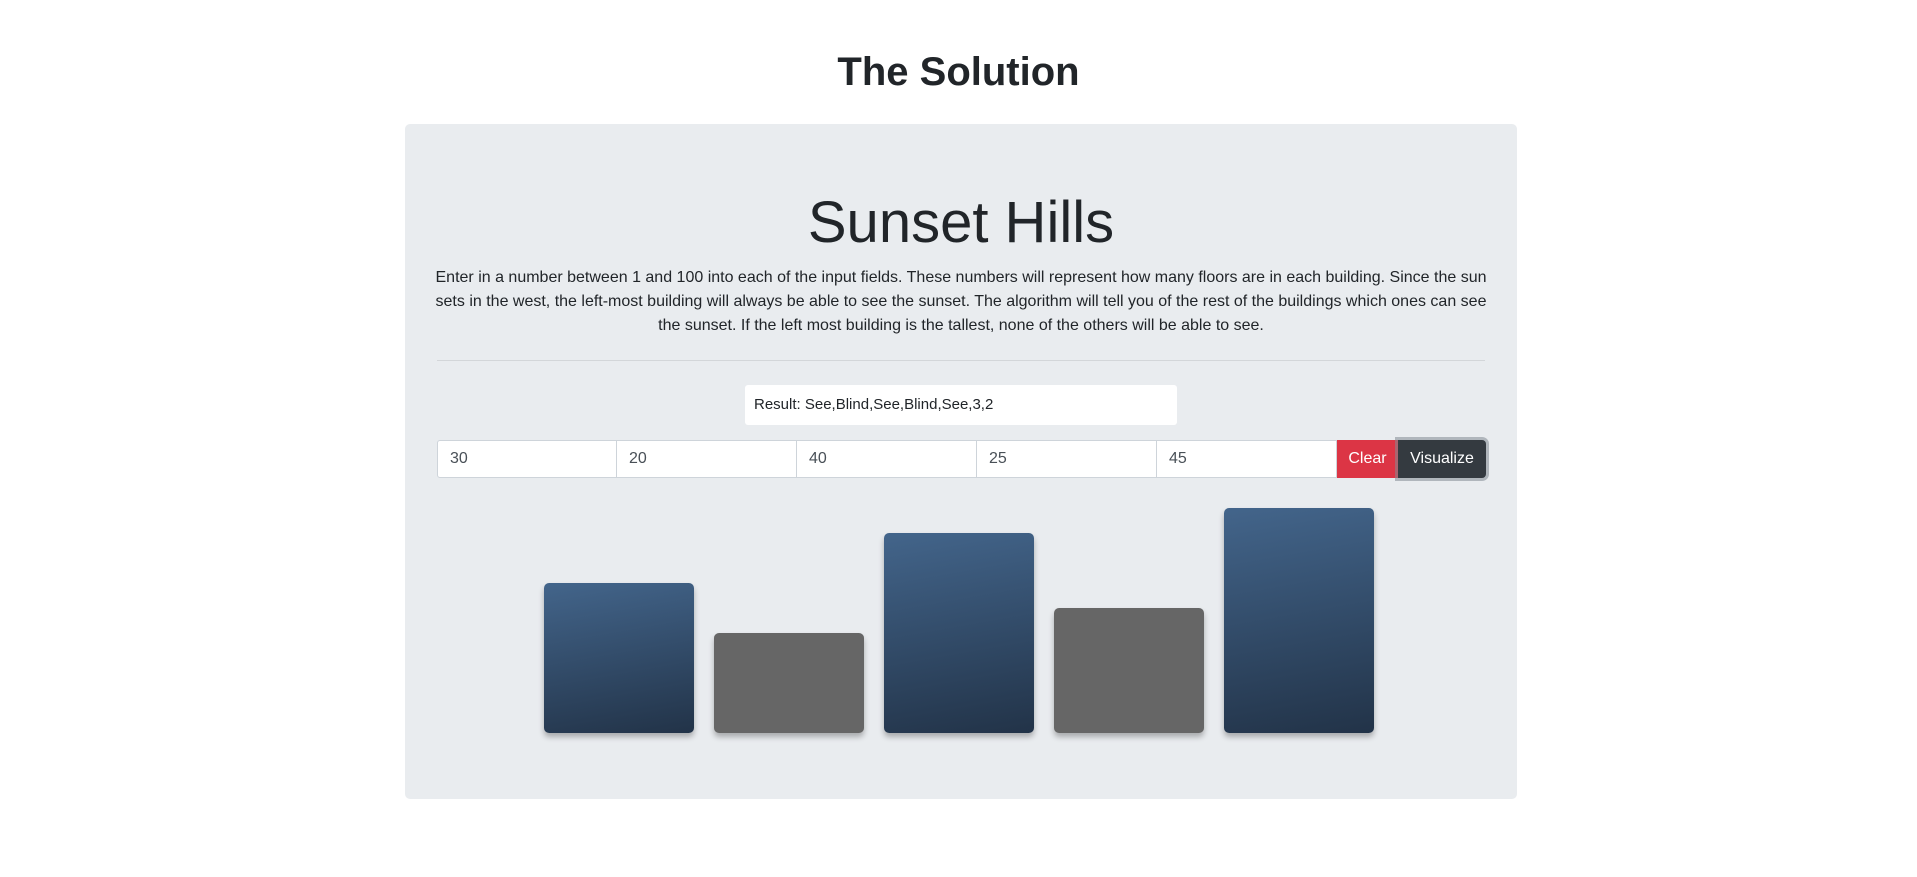  What do you see at coordinates (619, 658) in the screenshot?
I see `building-1-see` at bounding box center [619, 658].